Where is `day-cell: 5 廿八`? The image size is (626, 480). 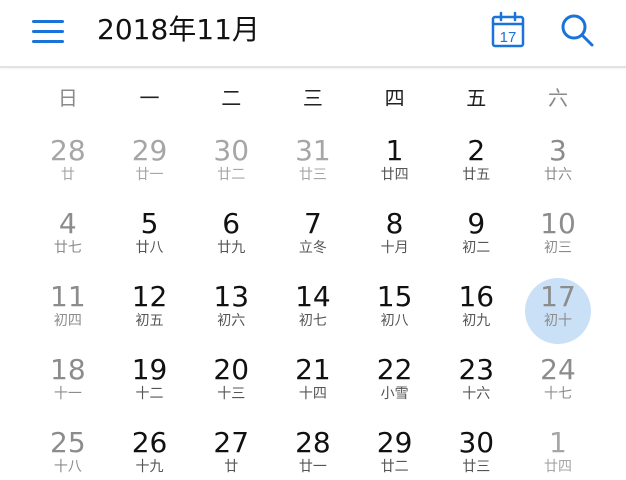
day-cell: 5 廿八 is located at coordinates (150, 237).